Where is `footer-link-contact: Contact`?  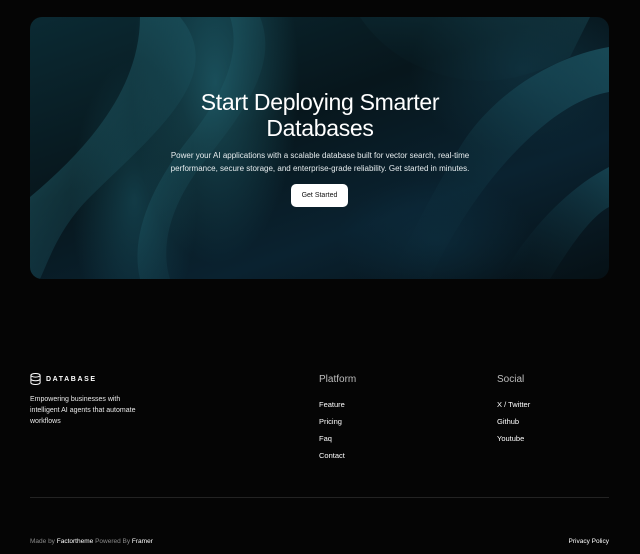
footer-link-contact: Contact is located at coordinates (332, 455).